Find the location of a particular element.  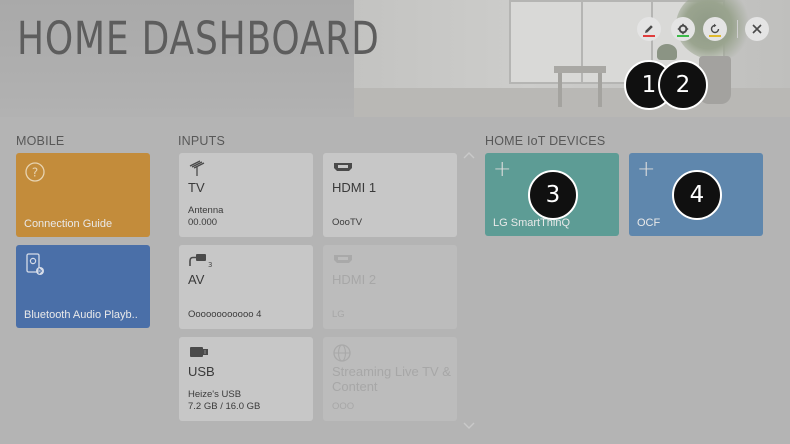

card-label: Bluetooth Audio Playb.. is located at coordinates (81, 315).